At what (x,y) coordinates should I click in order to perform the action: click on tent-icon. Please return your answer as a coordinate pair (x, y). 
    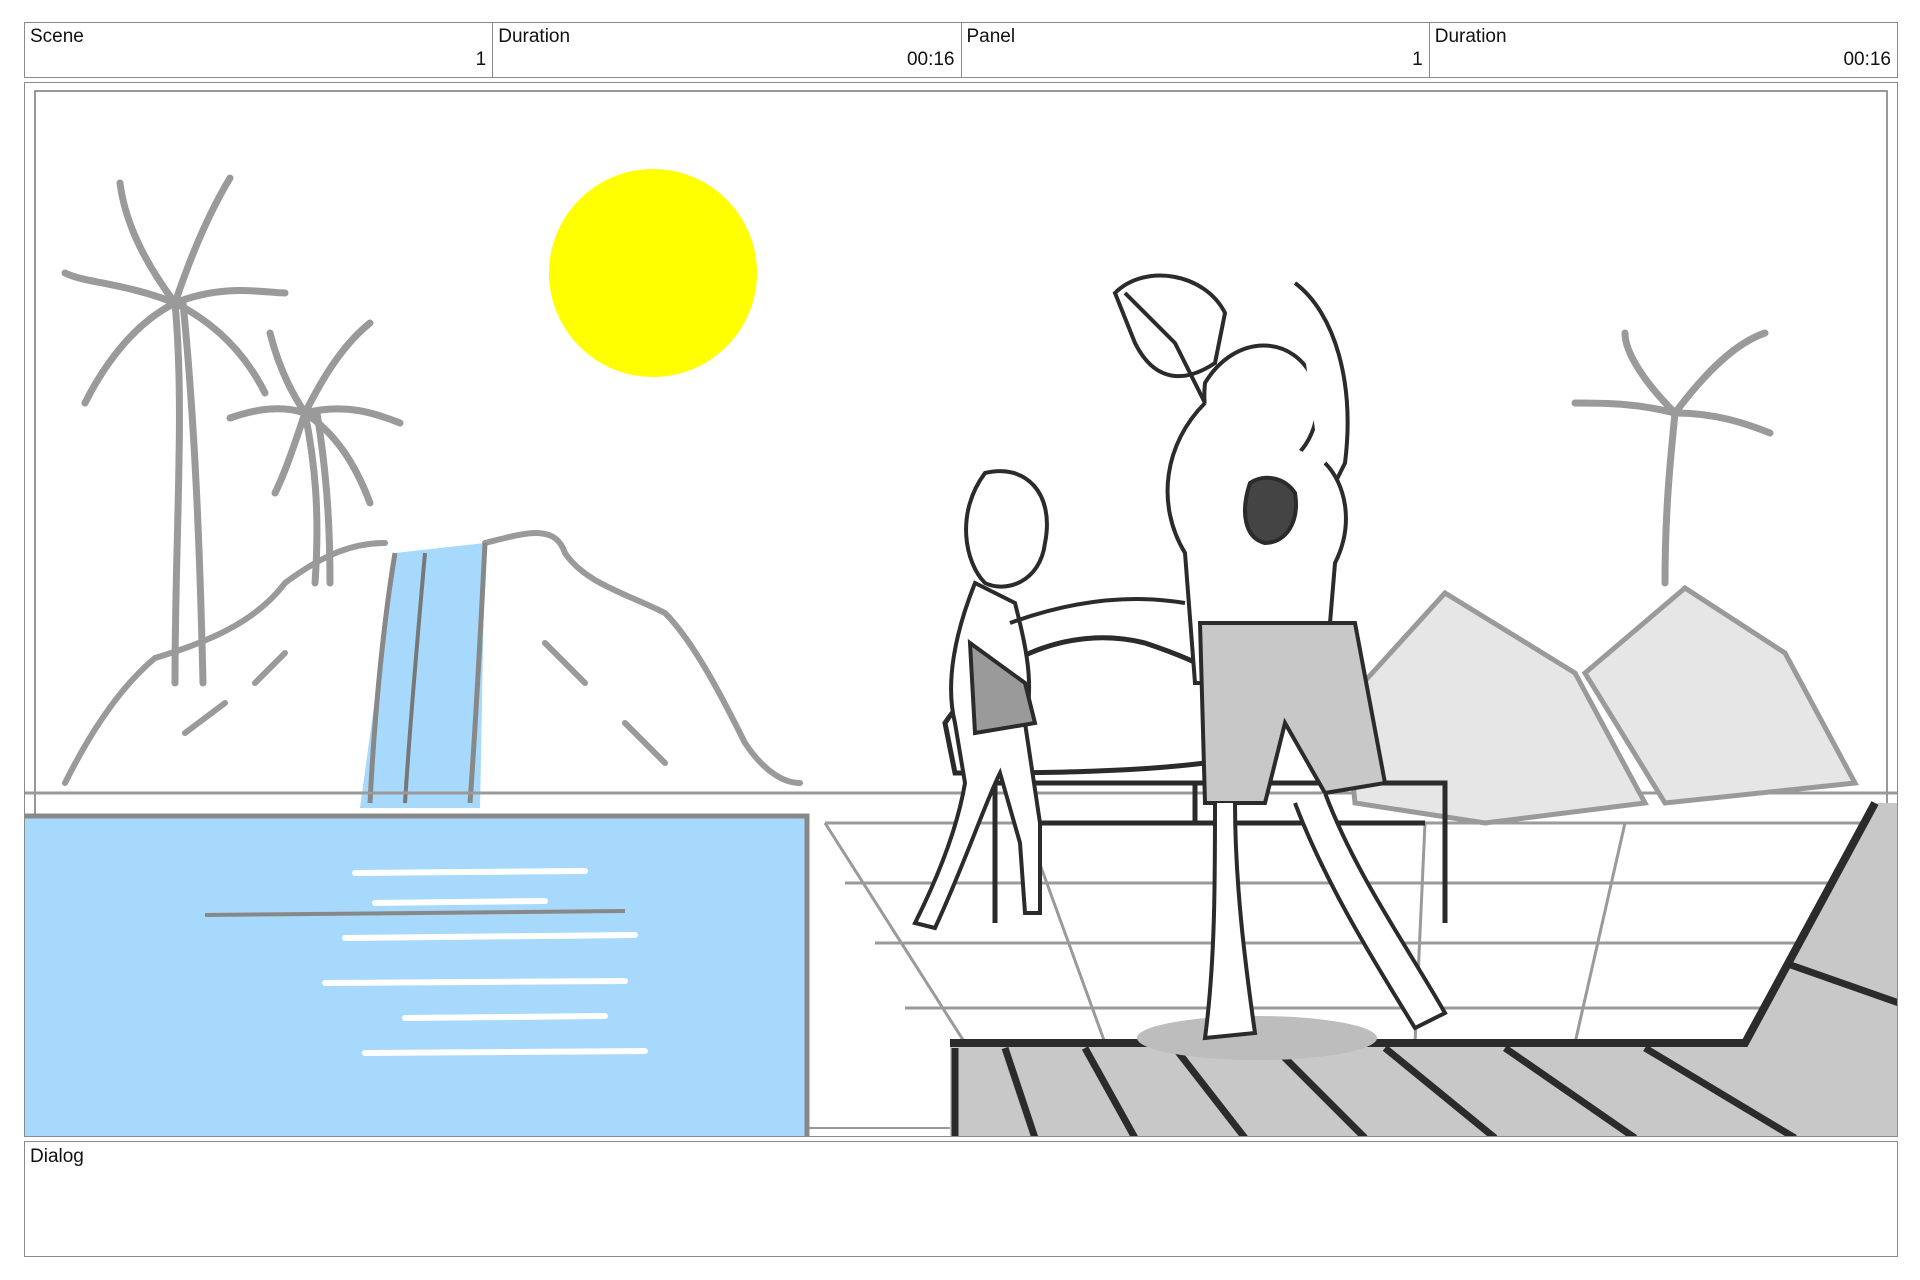
    Looking at the image, I should click on (1600, 705).